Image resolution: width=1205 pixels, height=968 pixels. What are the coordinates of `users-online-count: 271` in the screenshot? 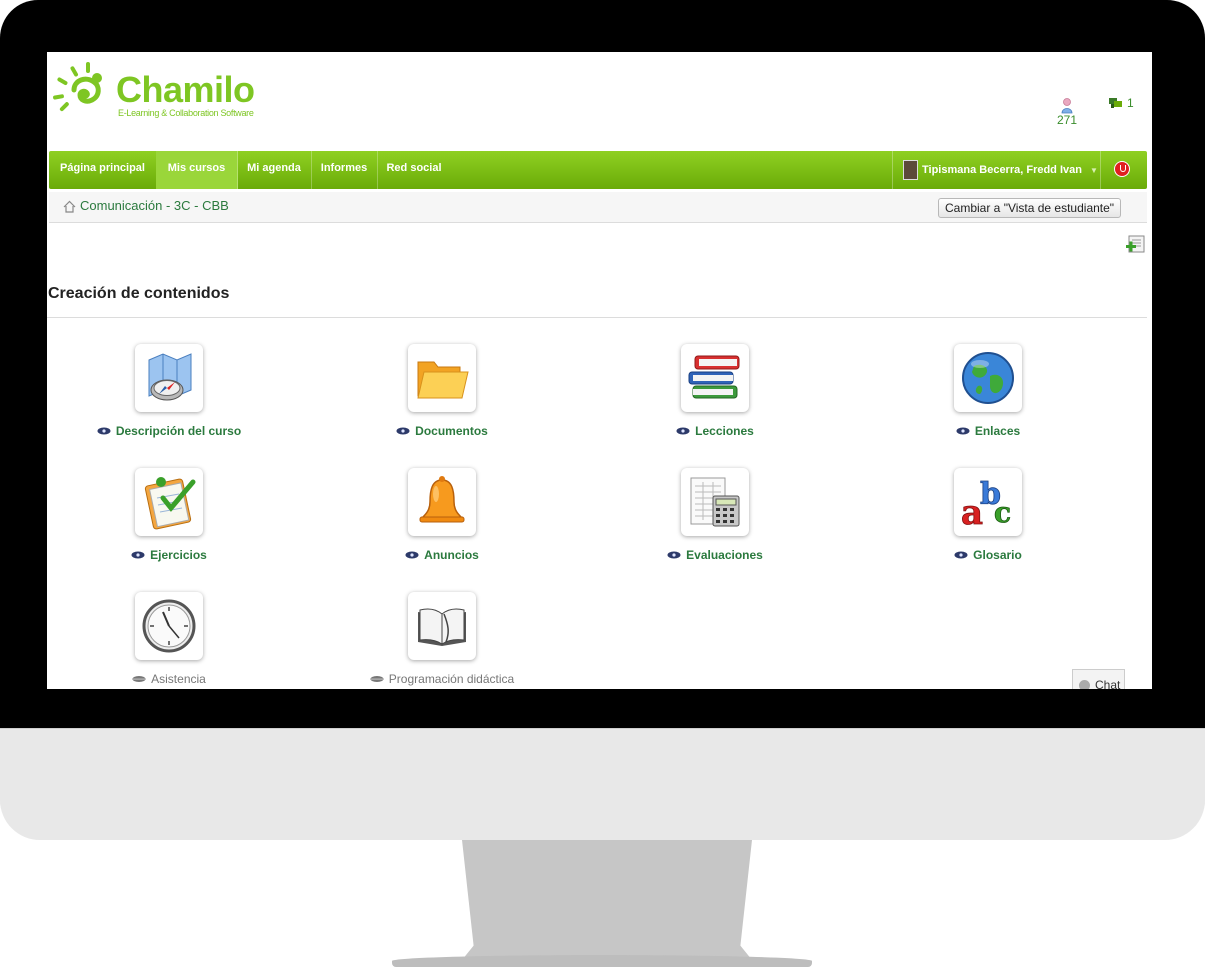 It's located at (1067, 120).